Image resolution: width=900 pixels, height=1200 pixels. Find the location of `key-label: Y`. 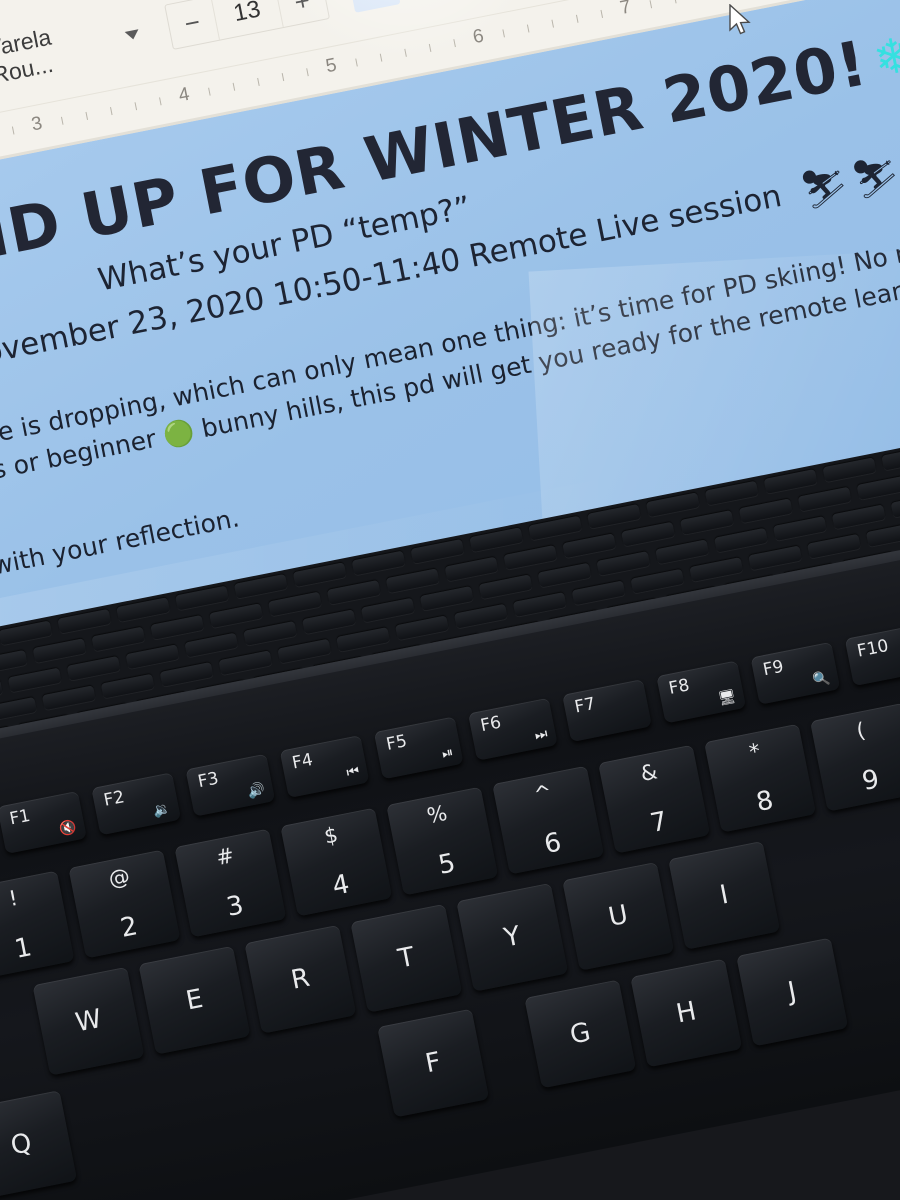

key-label: Y is located at coordinates (512, 937).